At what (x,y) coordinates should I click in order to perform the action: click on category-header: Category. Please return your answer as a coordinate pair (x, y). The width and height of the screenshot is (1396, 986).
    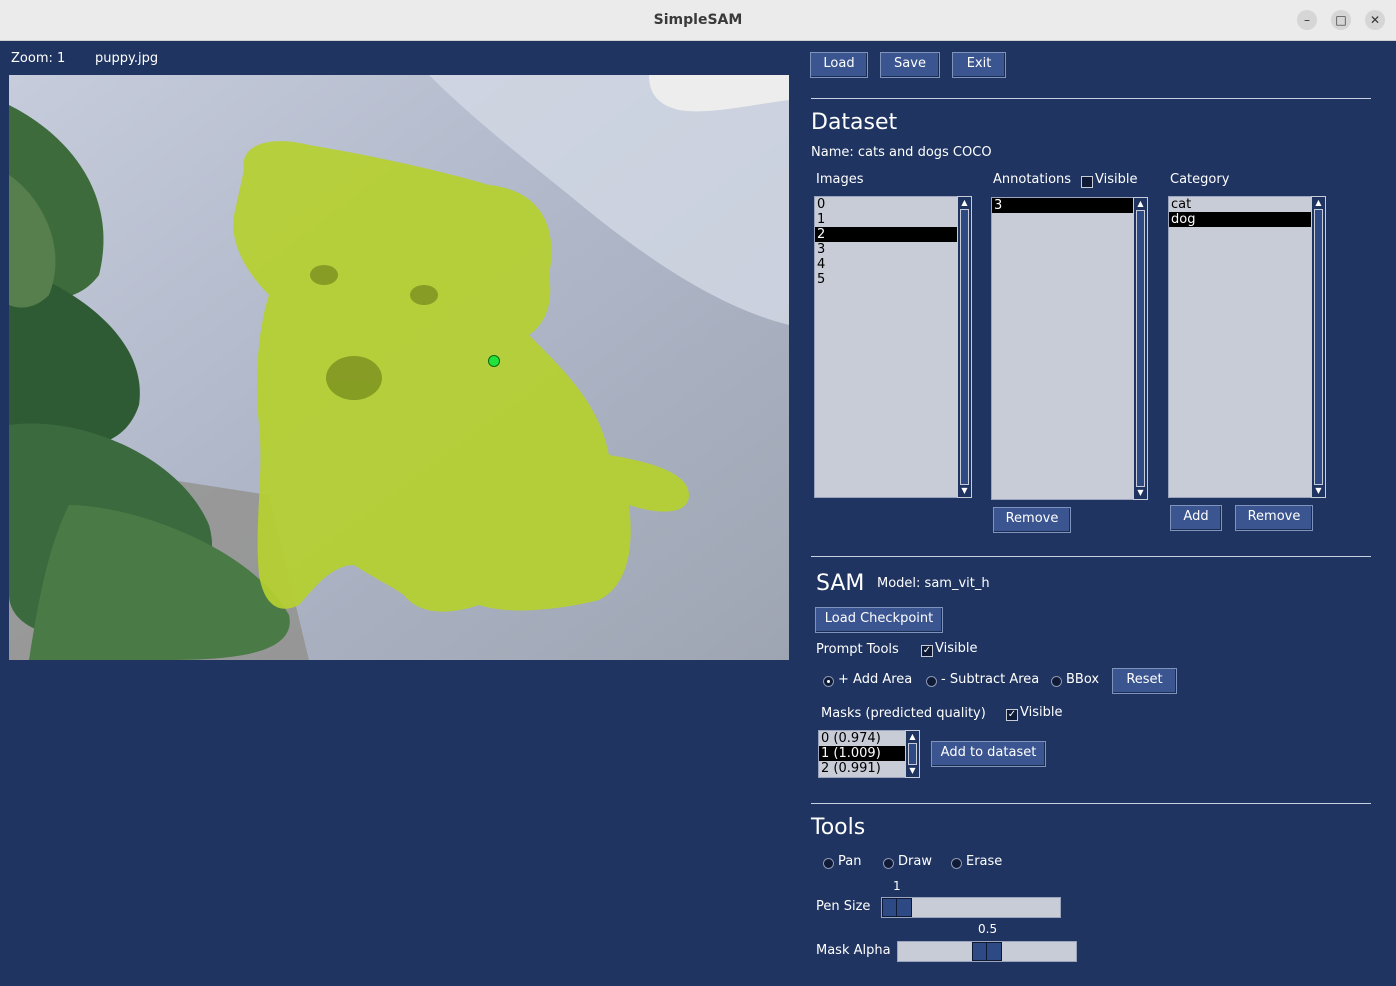
    Looking at the image, I should click on (1200, 179).